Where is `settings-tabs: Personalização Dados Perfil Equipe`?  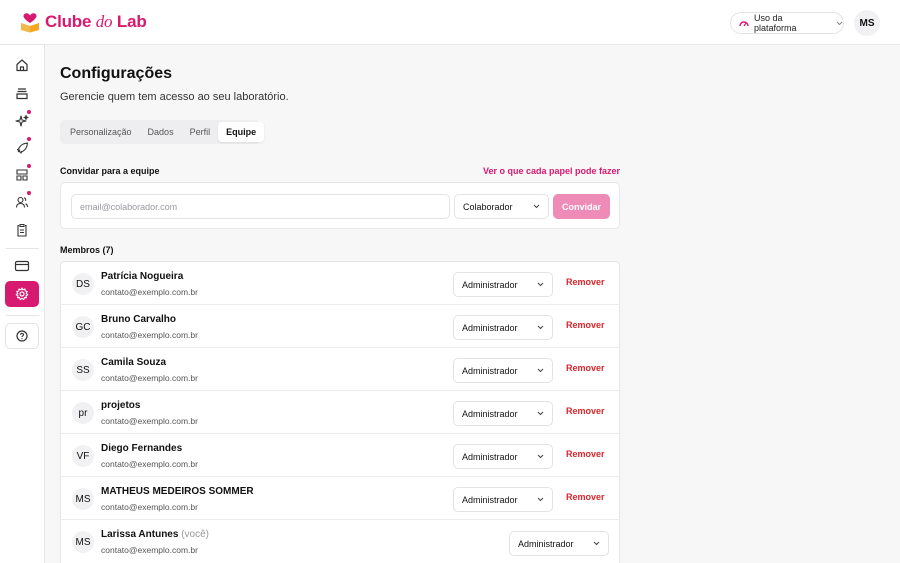 settings-tabs: Personalização Dados Perfil Equipe is located at coordinates (162, 132).